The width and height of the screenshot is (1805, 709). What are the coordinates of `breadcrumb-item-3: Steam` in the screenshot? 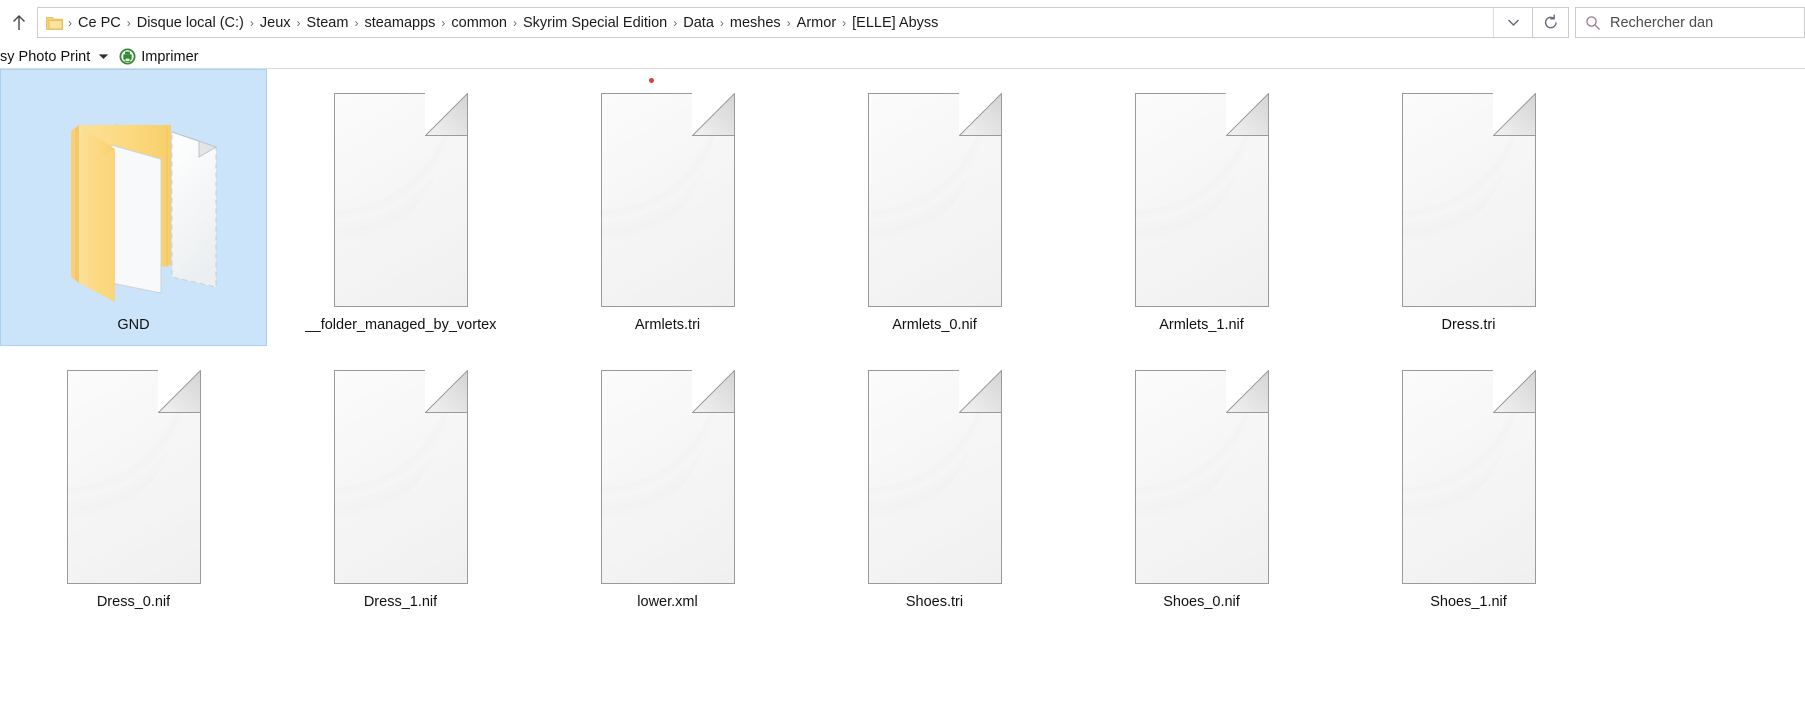 It's located at (328, 23).